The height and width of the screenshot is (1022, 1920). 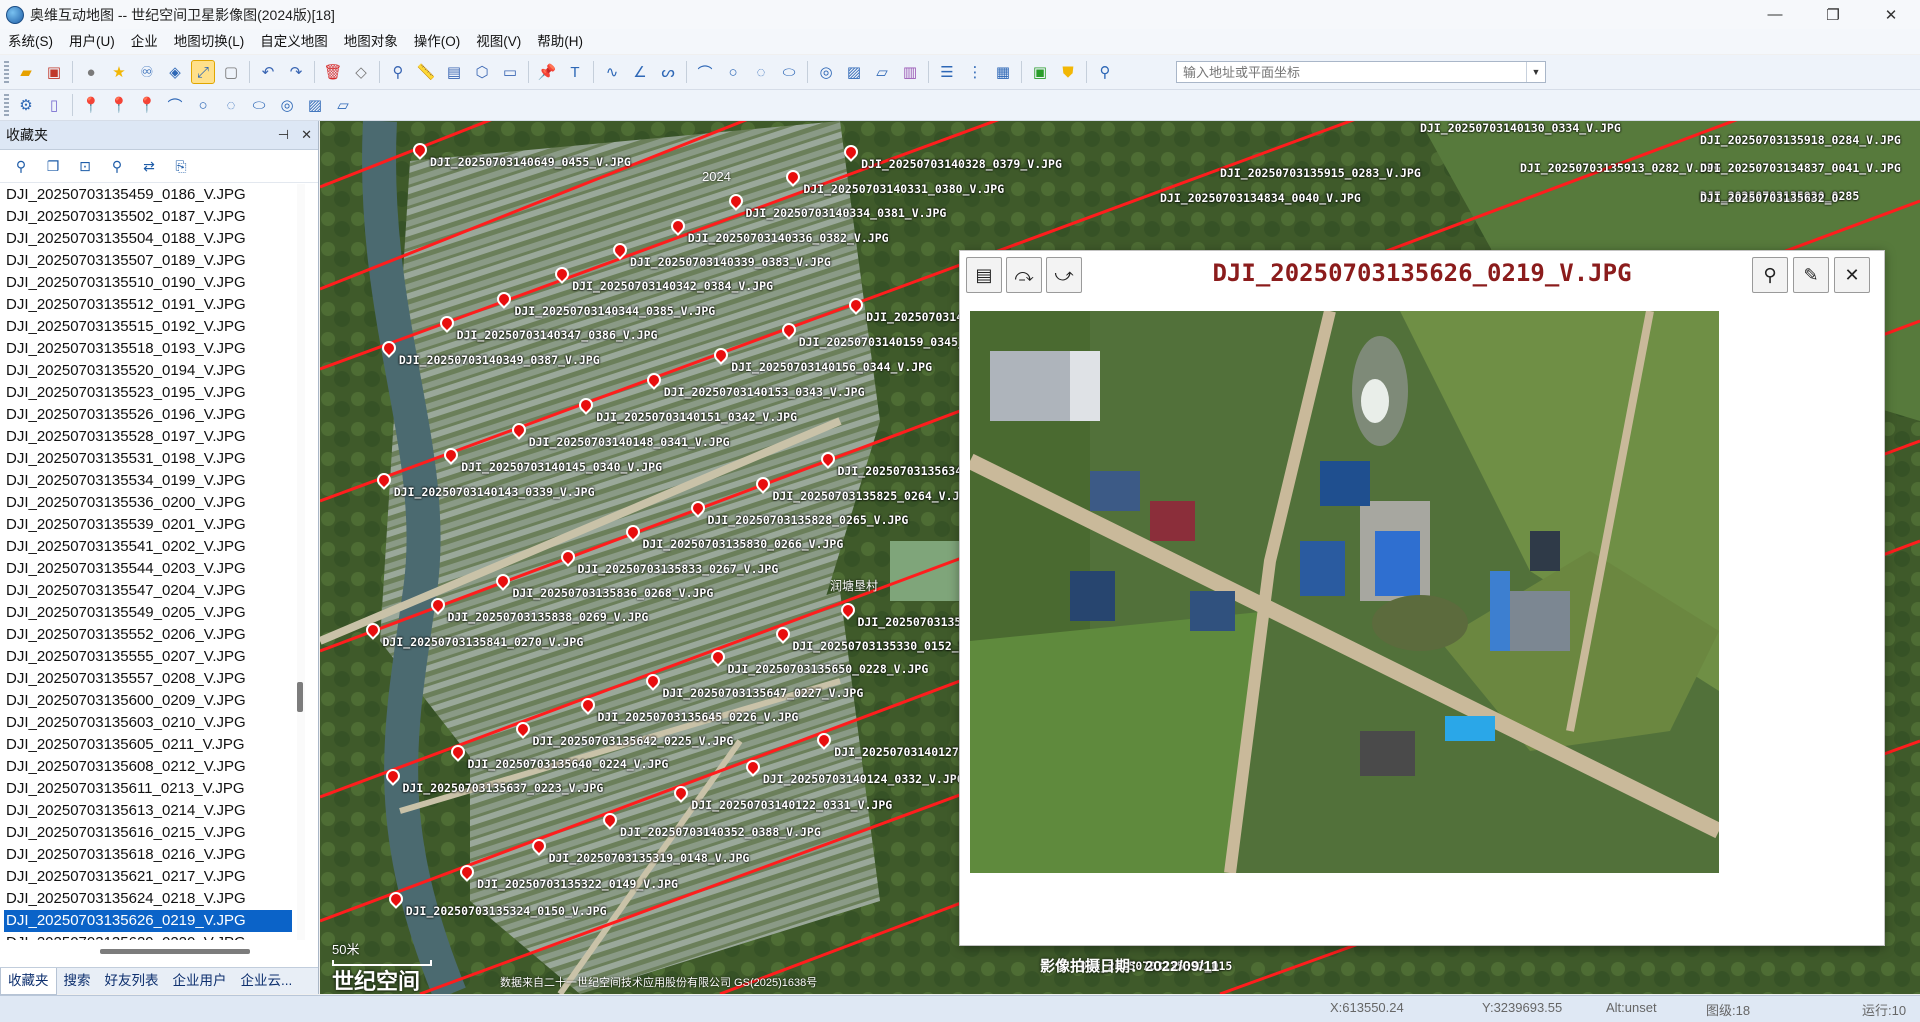 What do you see at coordinates (148, 547) in the screenshot?
I see `list-item: DJI_20250703135541_0202_V.JPG` at bounding box center [148, 547].